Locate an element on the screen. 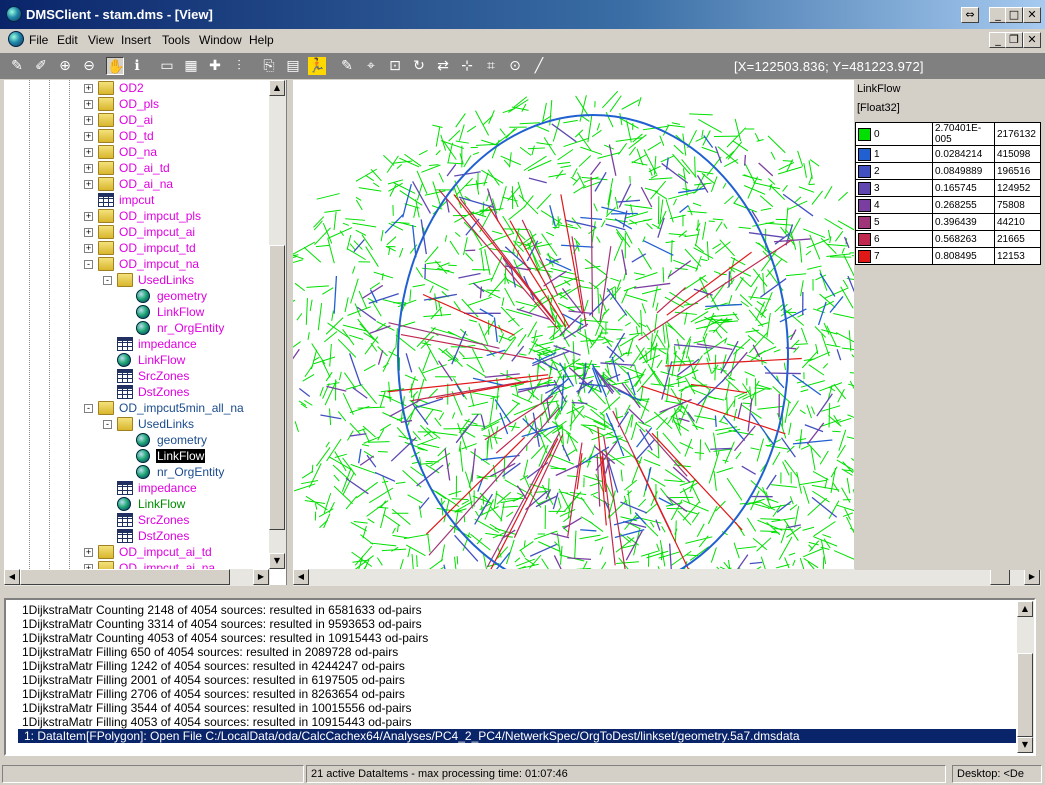 Image resolution: width=1045 pixels, height=785 pixels. legend-row: 4 0.268255 75808 is located at coordinates (948, 205).